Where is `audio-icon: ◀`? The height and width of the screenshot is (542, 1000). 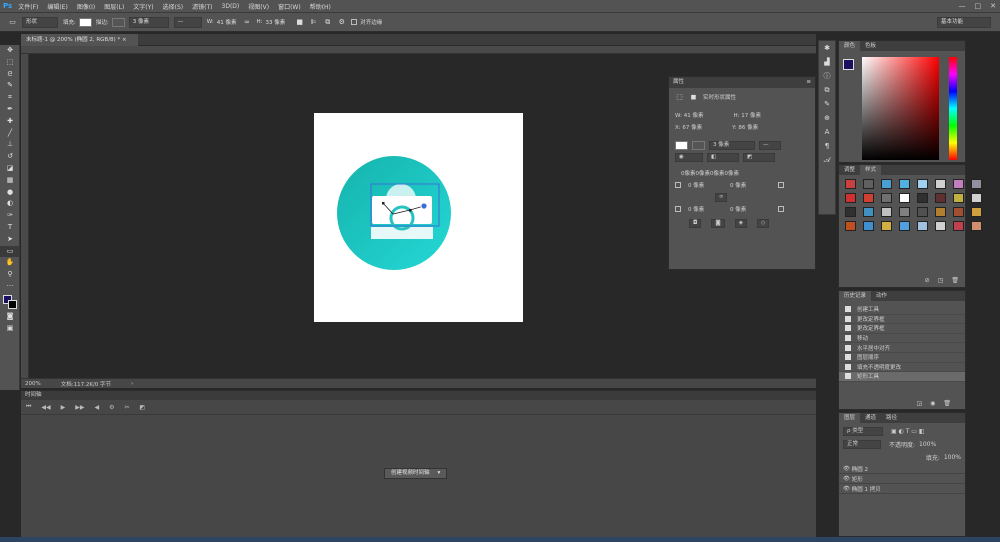 audio-icon: ◀ is located at coordinates (97, 407).